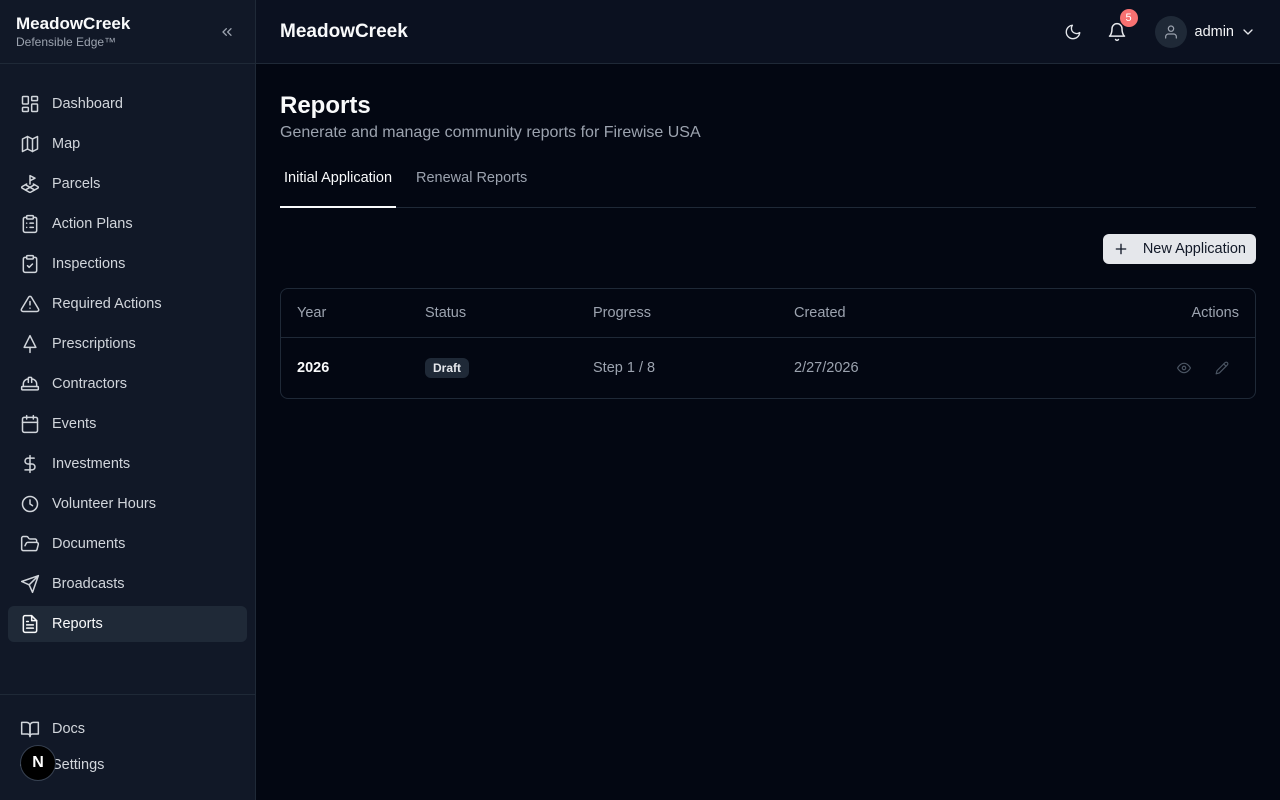 This screenshot has width=1280, height=800. I want to click on eye-icon, so click(1184, 368).